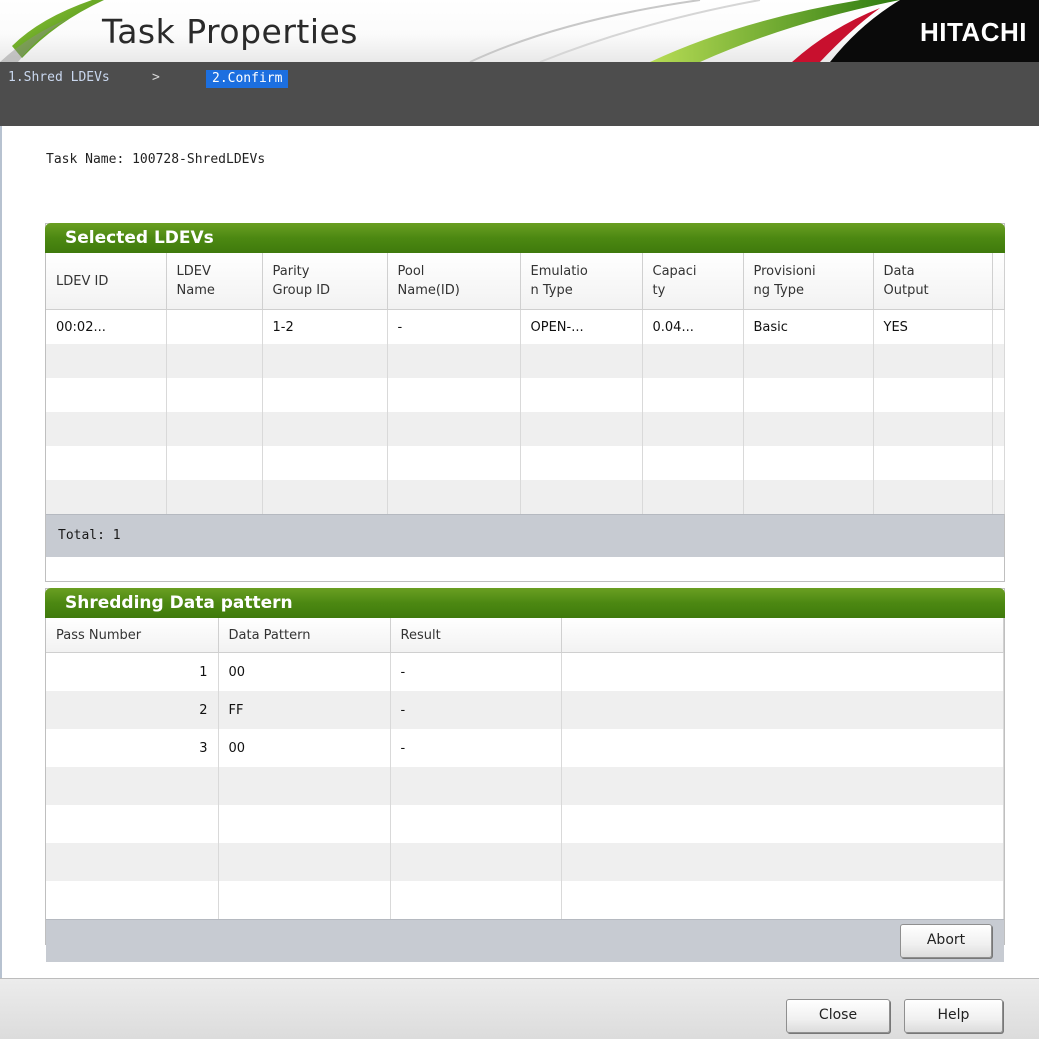  I want to click on column-header-provisioning-type: Provisioni ng Type, so click(808, 281).